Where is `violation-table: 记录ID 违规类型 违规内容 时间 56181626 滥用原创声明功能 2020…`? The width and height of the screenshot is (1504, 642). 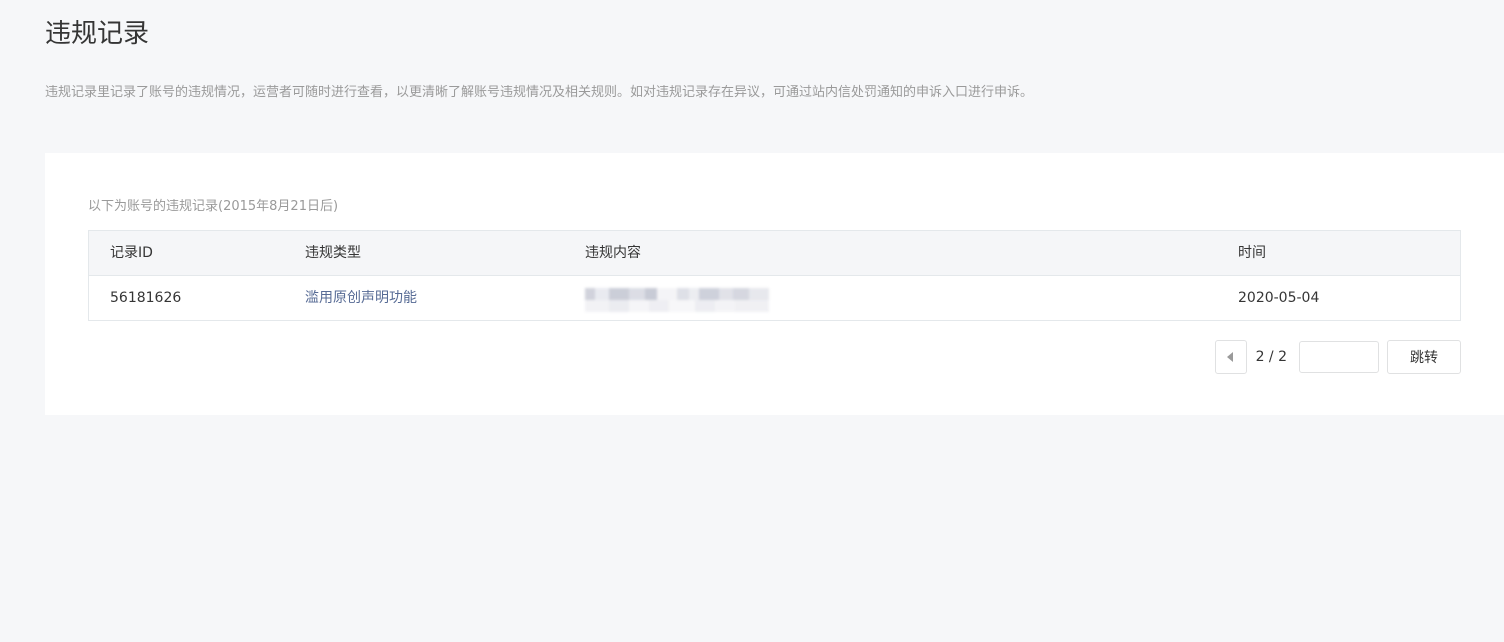 violation-table: 记录ID 违规类型 违规内容 时间 56181626 滥用原创声明功能 2020… is located at coordinates (774, 275).